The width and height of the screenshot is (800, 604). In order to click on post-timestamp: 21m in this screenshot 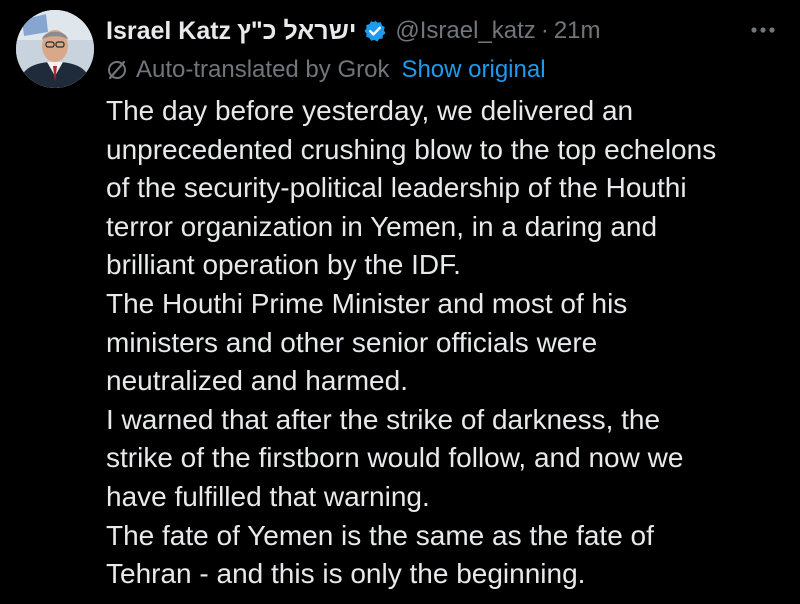, I will do `click(577, 31)`.